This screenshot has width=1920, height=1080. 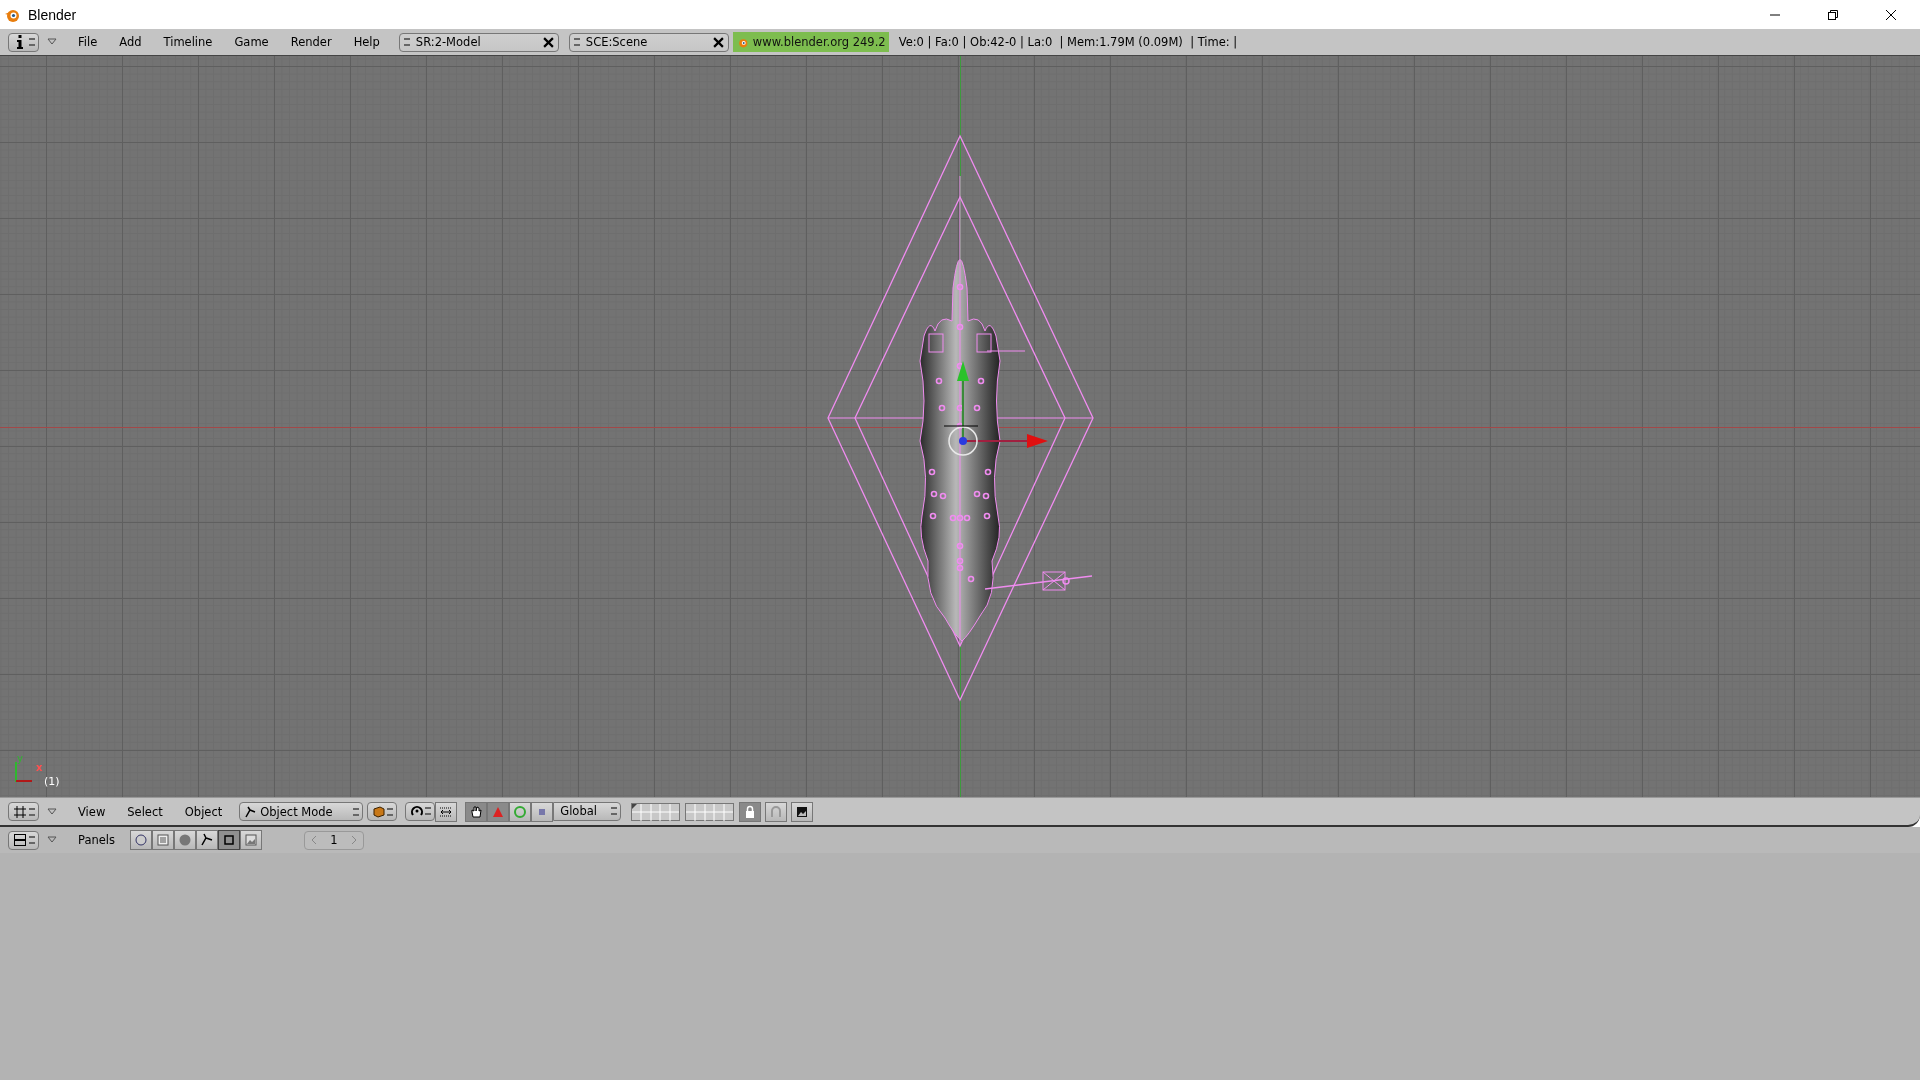 What do you see at coordinates (203, 811) in the screenshot?
I see `menu-item: Object` at bounding box center [203, 811].